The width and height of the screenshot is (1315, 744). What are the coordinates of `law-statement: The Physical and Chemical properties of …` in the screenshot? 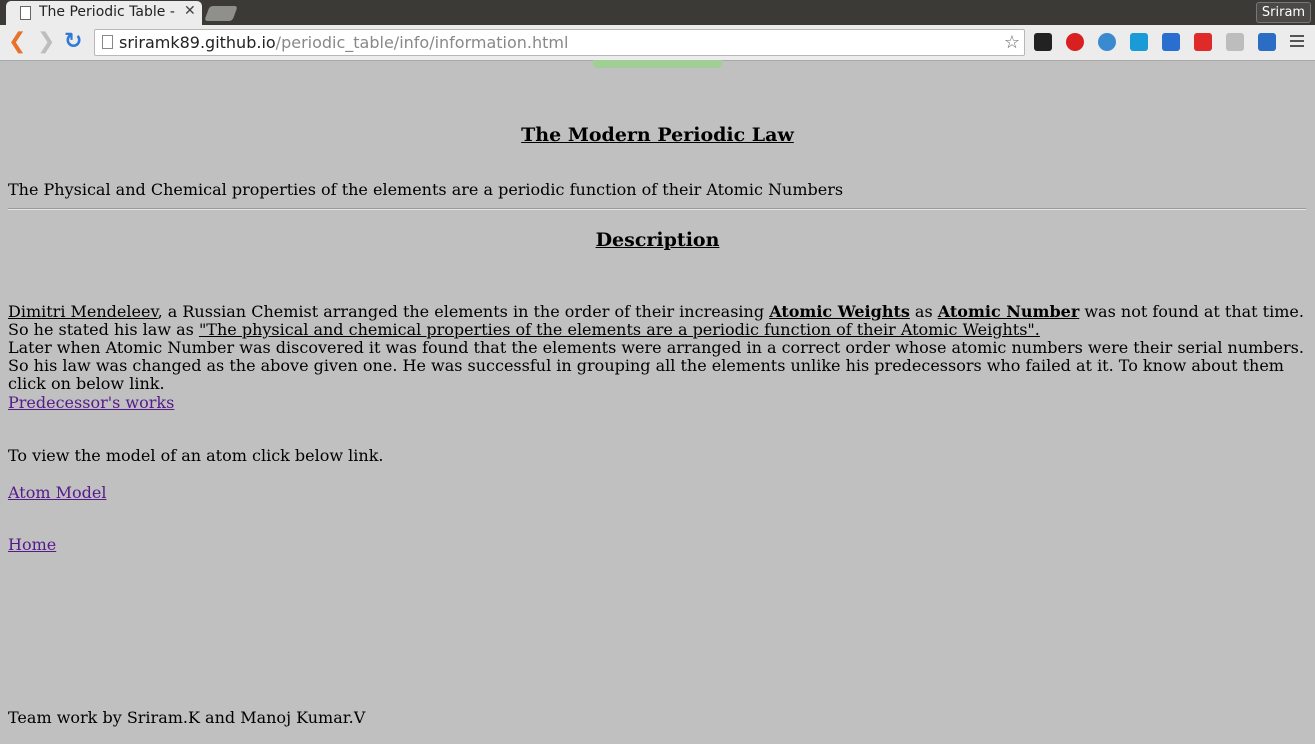 It's located at (426, 189).